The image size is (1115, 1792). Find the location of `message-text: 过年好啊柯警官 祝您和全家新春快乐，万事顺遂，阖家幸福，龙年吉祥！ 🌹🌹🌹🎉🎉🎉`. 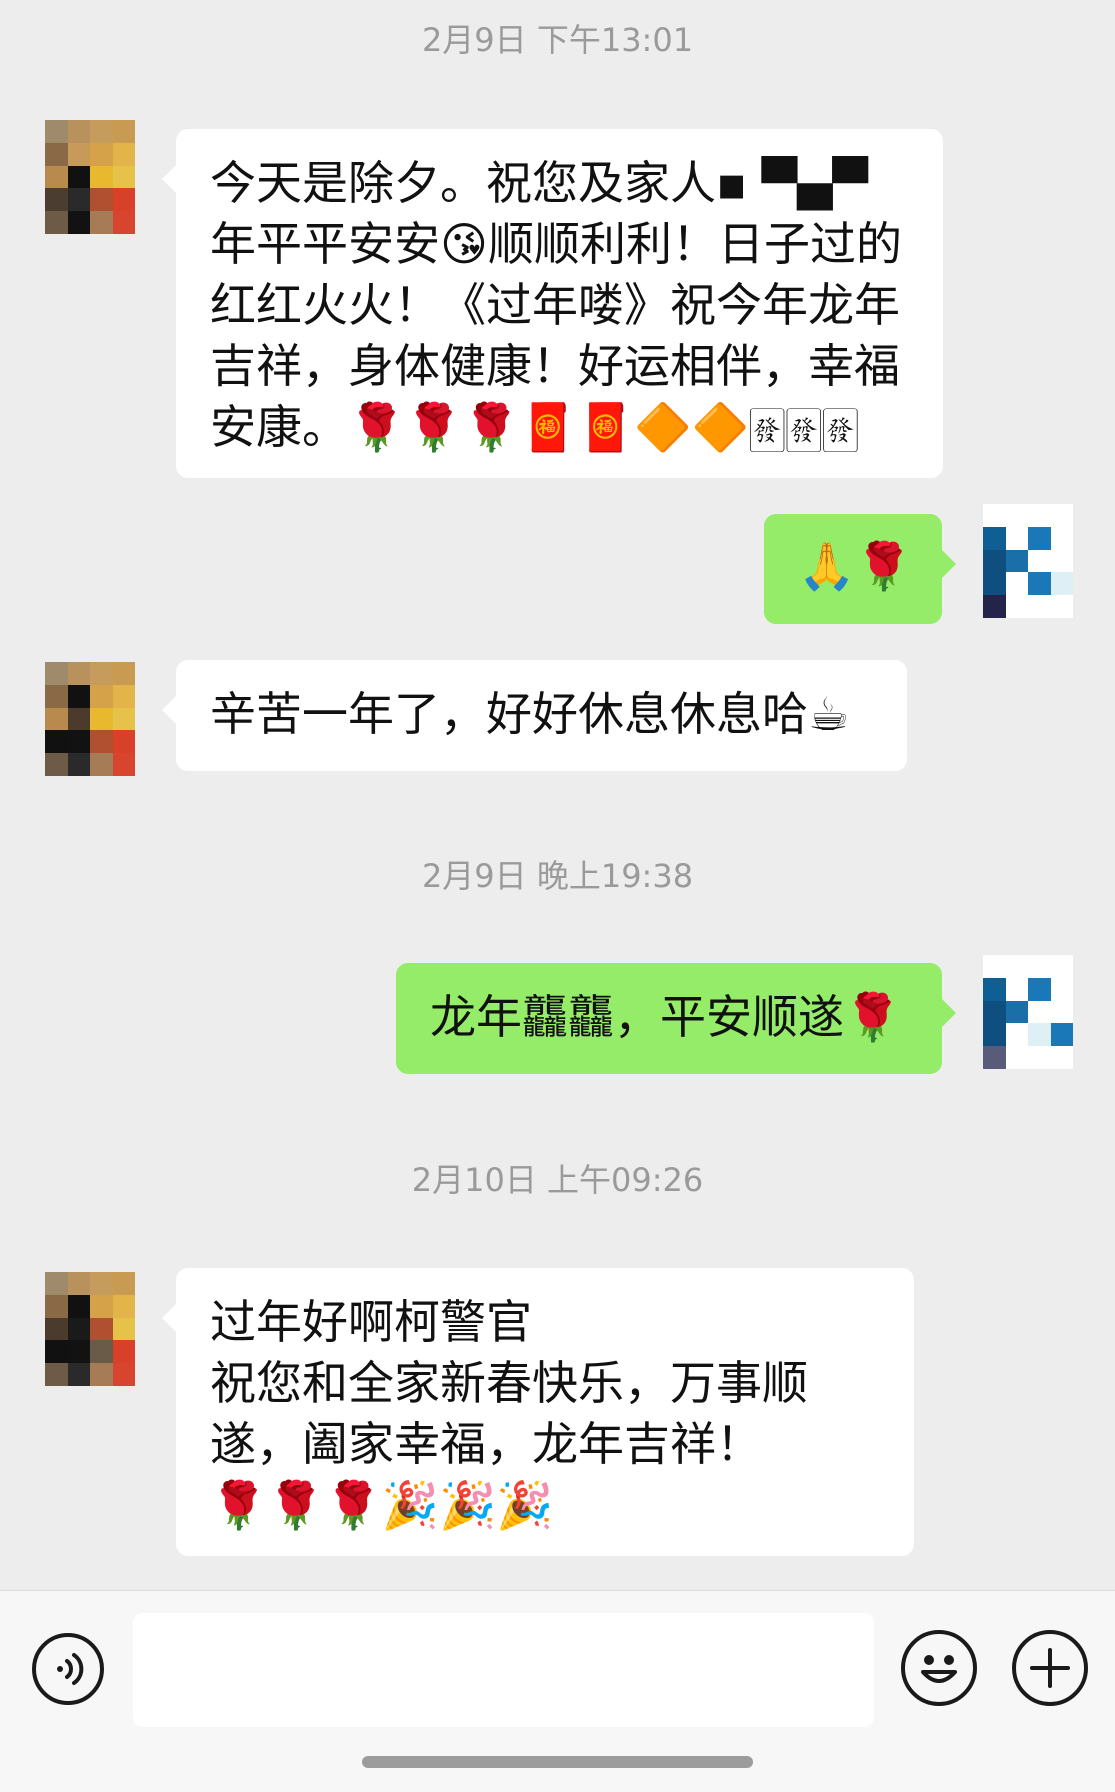

message-text: 过年好啊柯警官 祝您和全家新春快乐，万事顺遂，阖家幸福，龙年吉祥！ 🌹🌹🌹🎉🎉🎉 is located at coordinates (509, 1413).